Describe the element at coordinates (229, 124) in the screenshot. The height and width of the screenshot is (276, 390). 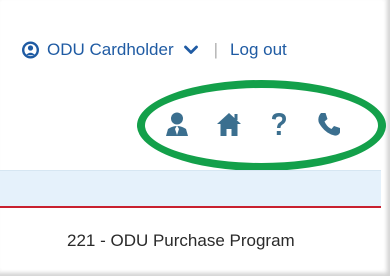
I see `home-icon` at that location.